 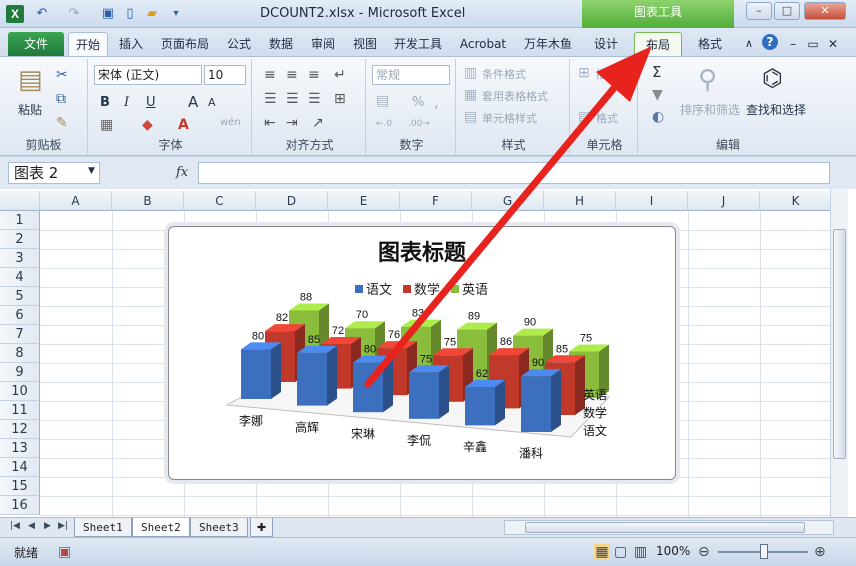 What do you see at coordinates (710, 109) in the screenshot?
I see `sort-filter-button: 排序和筛选` at bounding box center [710, 109].